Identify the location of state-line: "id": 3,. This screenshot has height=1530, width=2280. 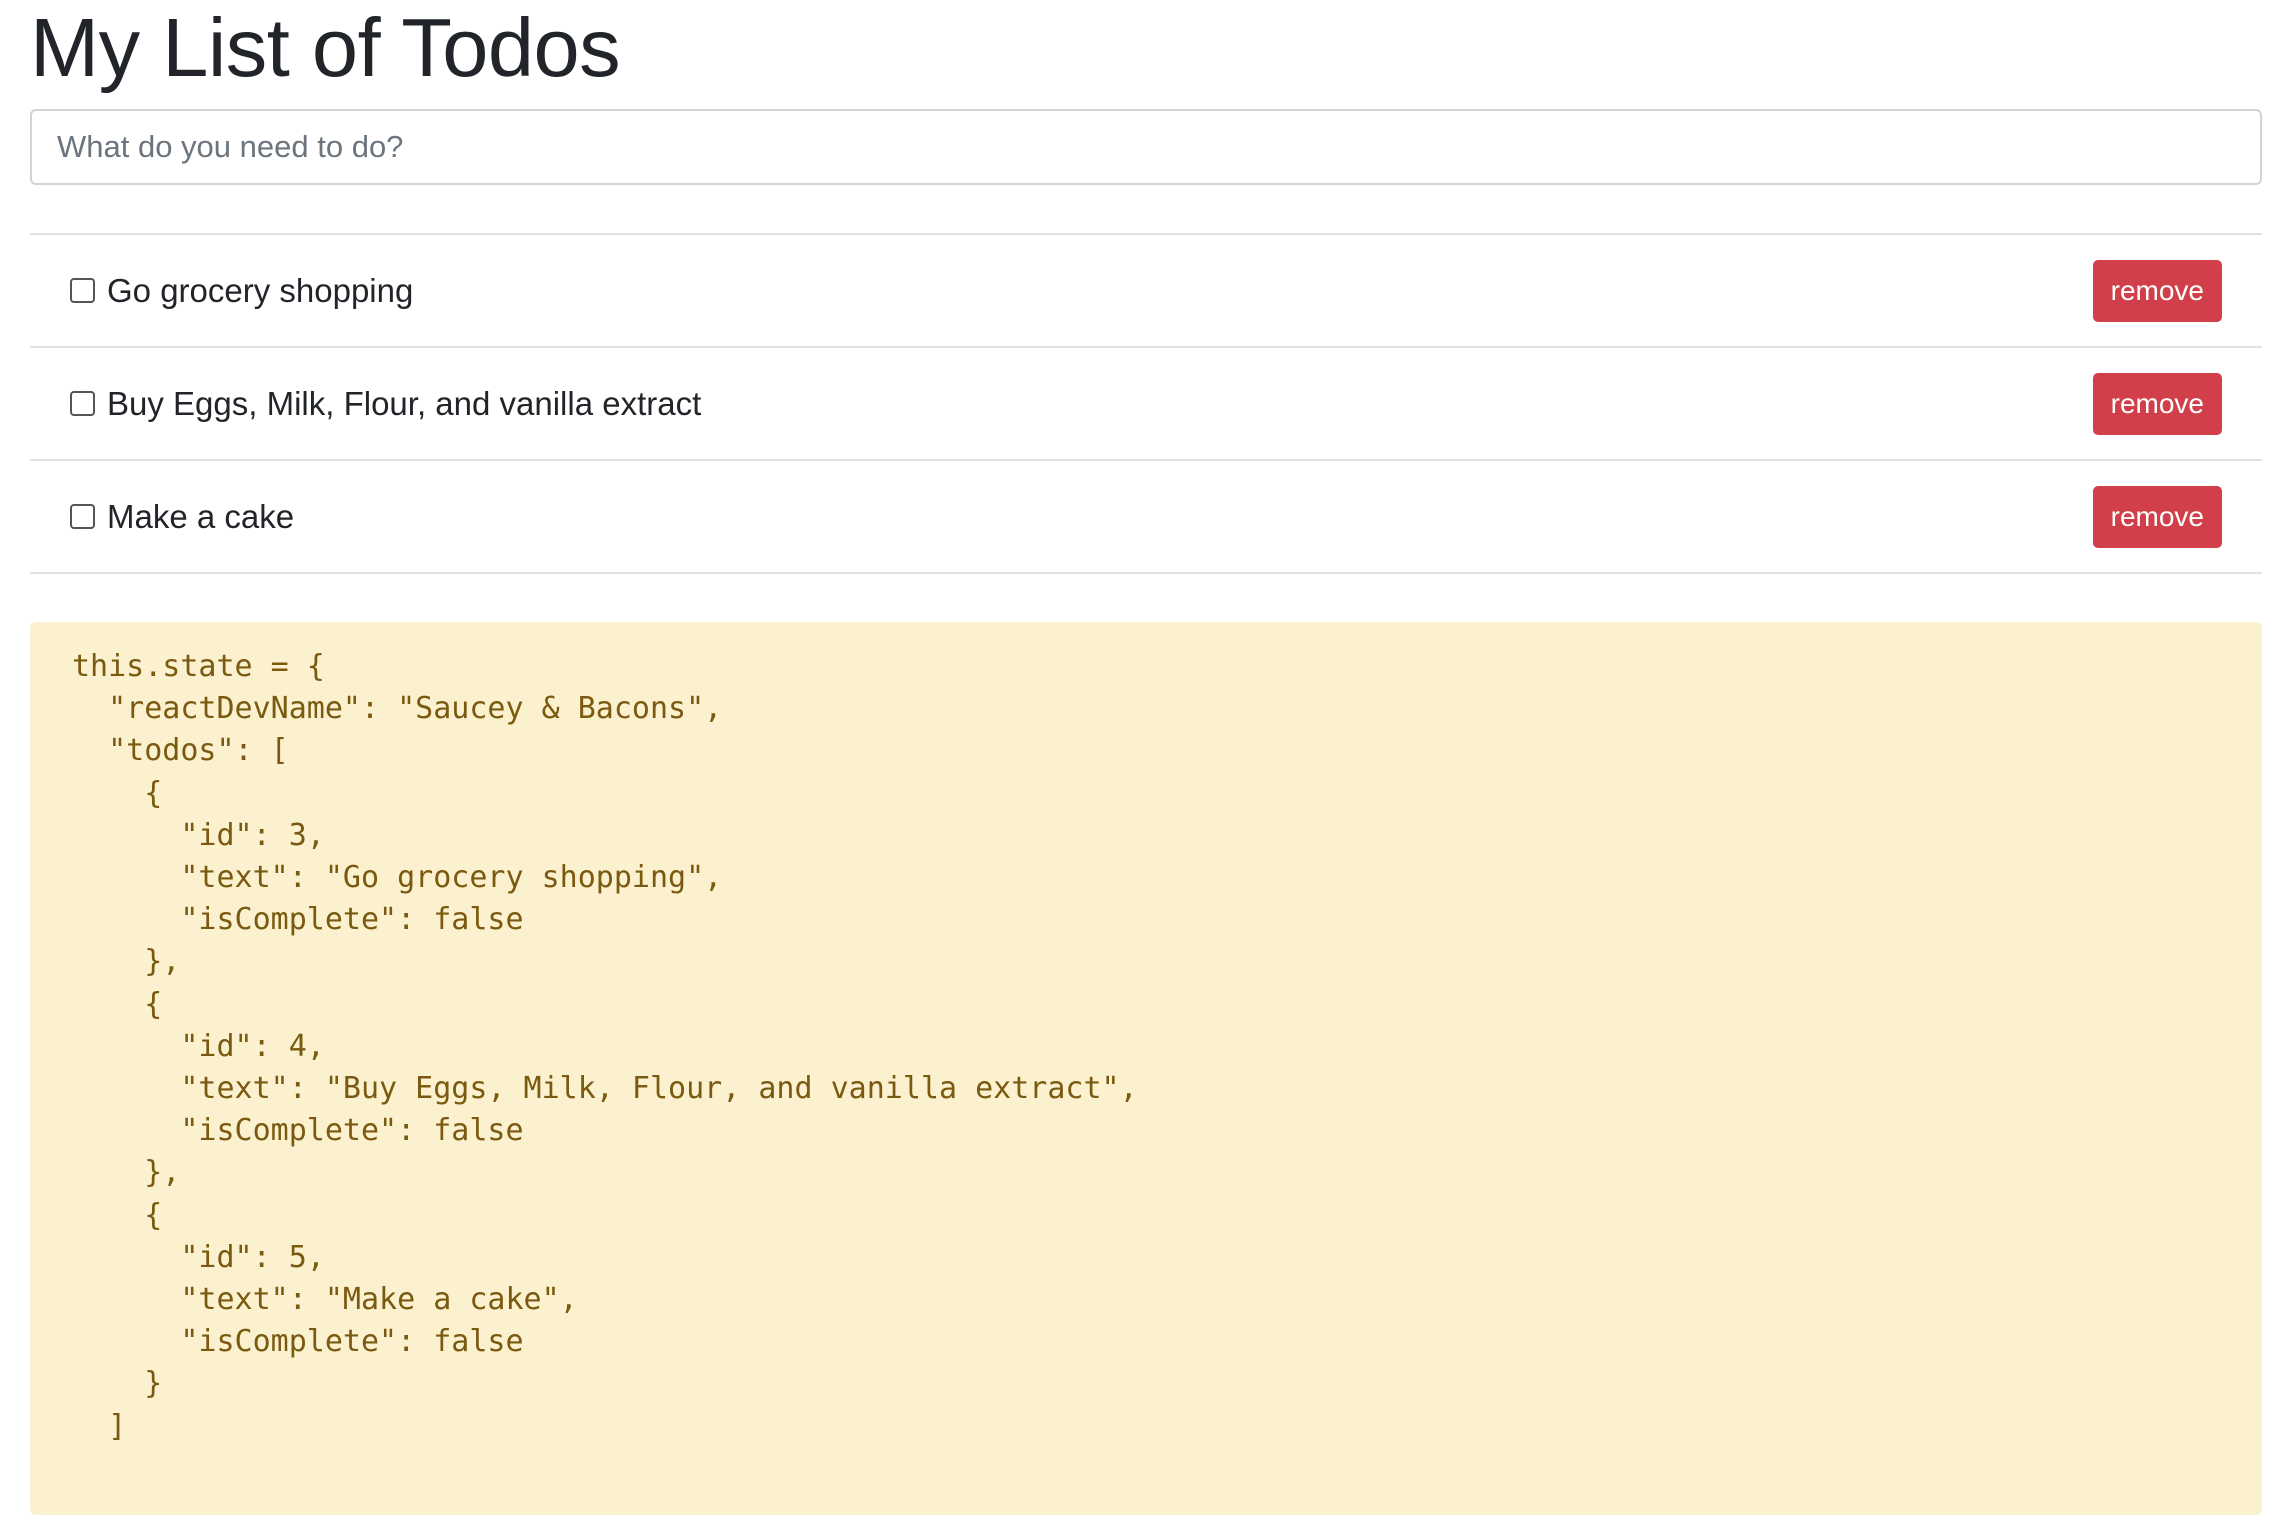
(198, 835).